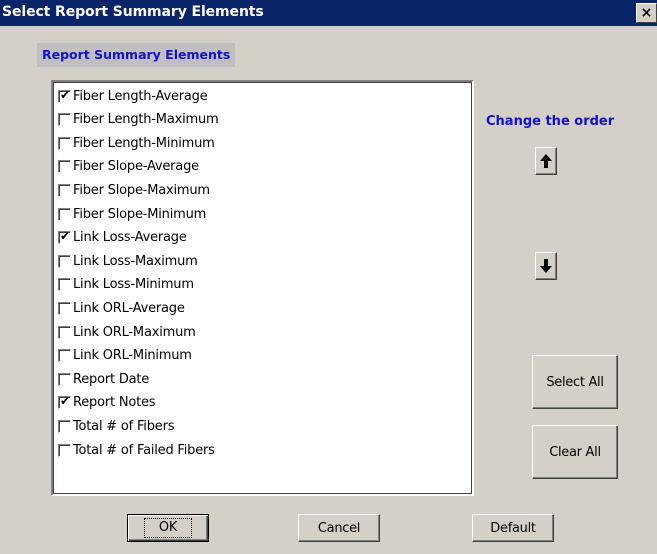 This screenshot has width=657, height=554. I want to click on list-item-label: Fiber Length-Maximum, so click(146, 120).